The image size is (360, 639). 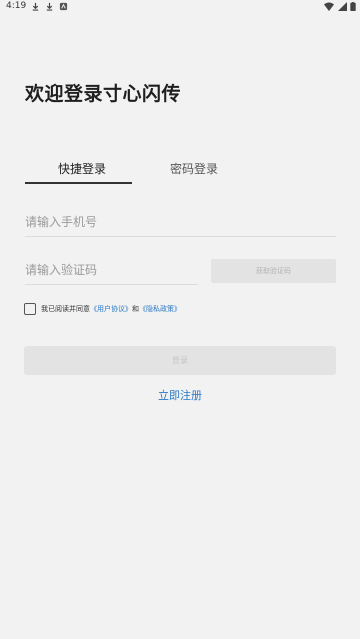 I want to click on status-time: 4:19, so click(x=16, y=6).